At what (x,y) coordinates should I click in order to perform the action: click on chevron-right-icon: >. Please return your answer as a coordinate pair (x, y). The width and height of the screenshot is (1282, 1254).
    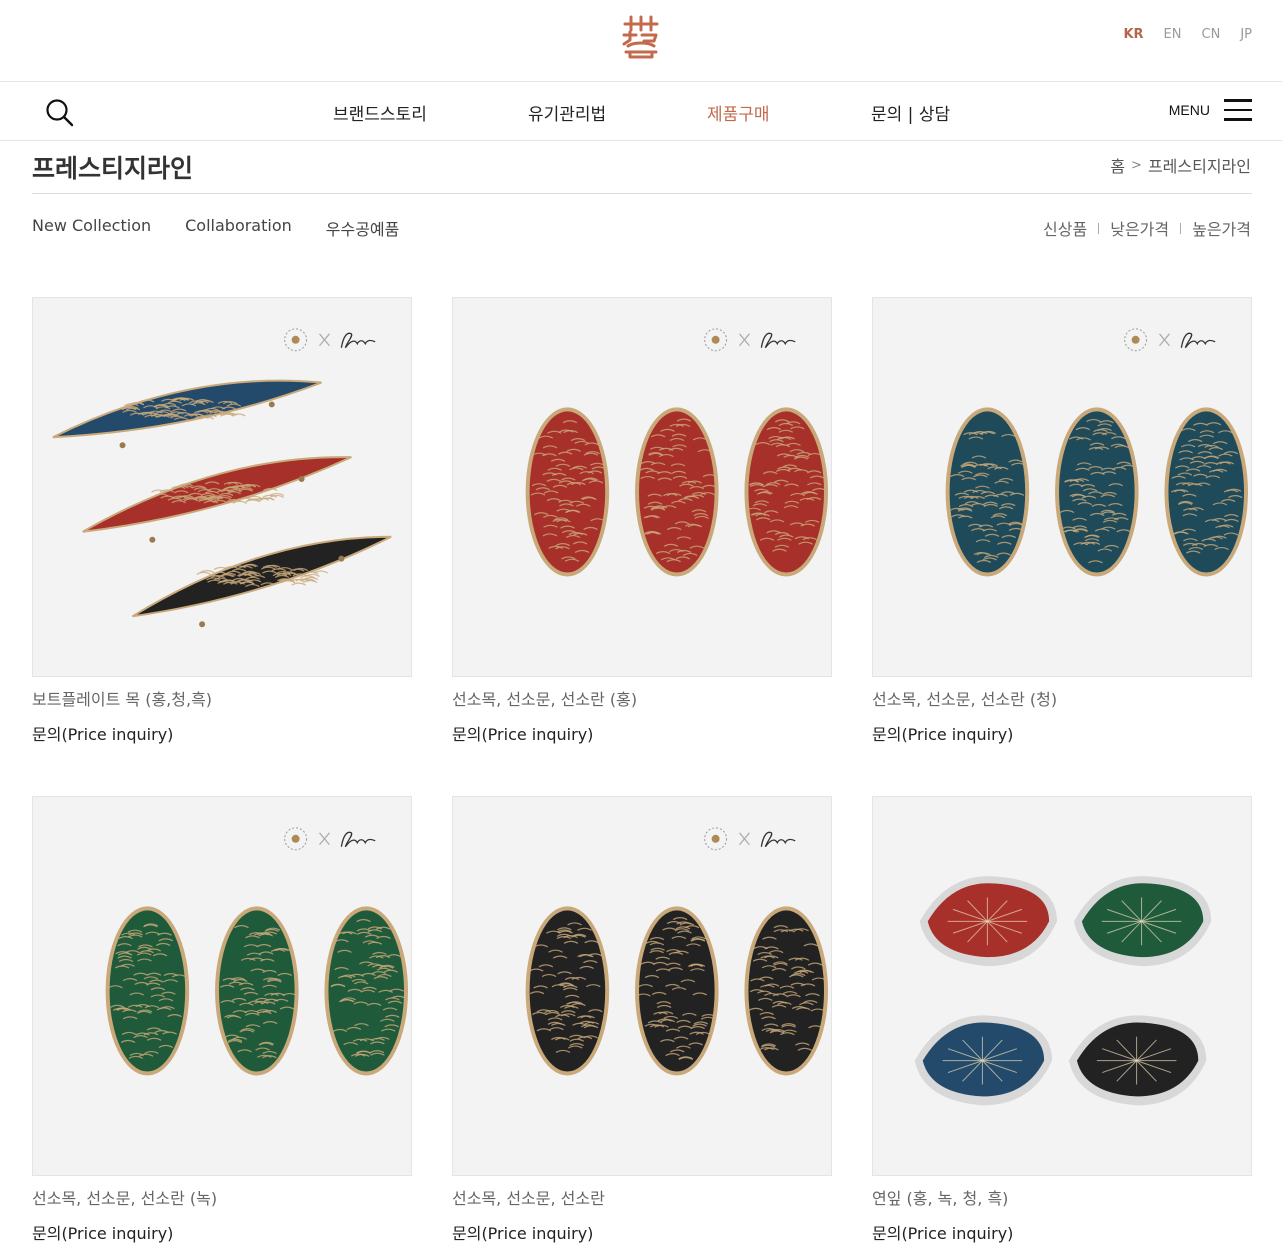
    Looking at the image, I should click on (1136, 165).